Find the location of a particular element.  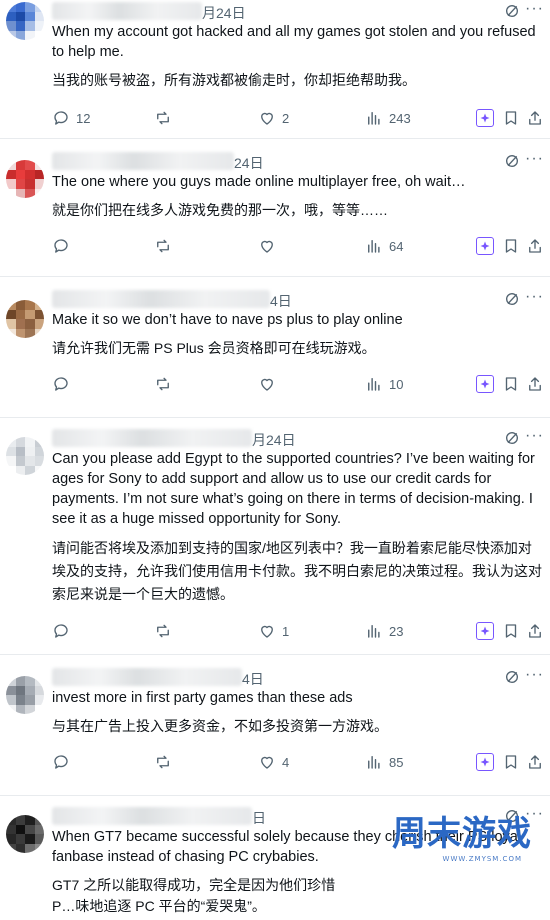

views-button: 85 is located at coordinates (384, 762).